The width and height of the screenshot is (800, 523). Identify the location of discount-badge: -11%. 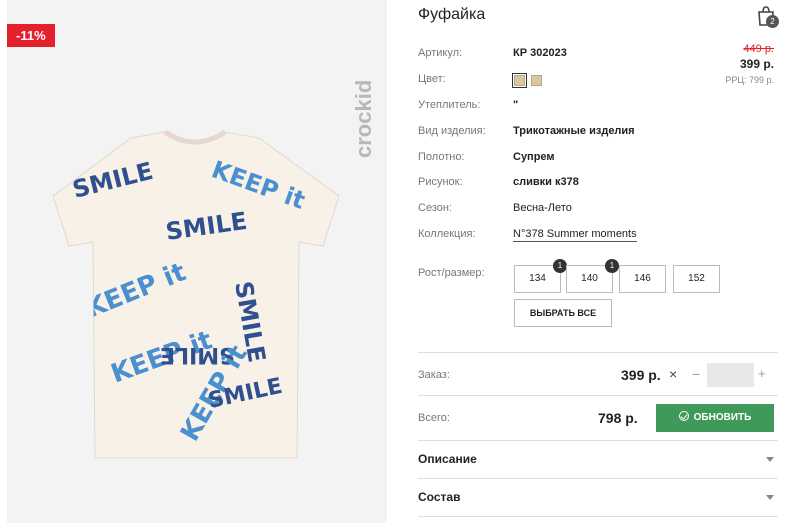
(31, 35).